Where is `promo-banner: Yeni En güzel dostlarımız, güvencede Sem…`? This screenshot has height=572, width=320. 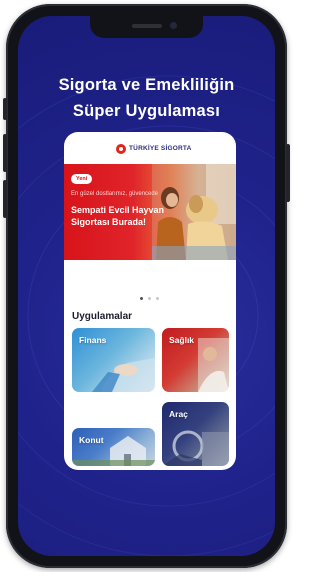 promo-banner: Yeni En güzel dostlarımız, güvencede Sem… is located at coordinates (150, 212).